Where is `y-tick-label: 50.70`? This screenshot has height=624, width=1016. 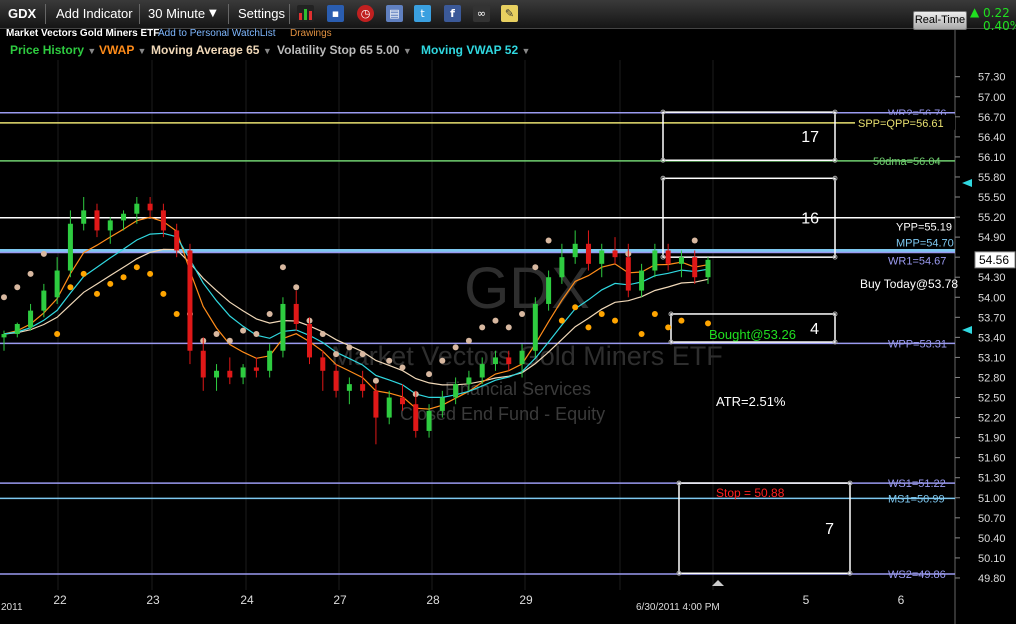 y-tick-label: 50.70 is located at coordinates (992, 519).